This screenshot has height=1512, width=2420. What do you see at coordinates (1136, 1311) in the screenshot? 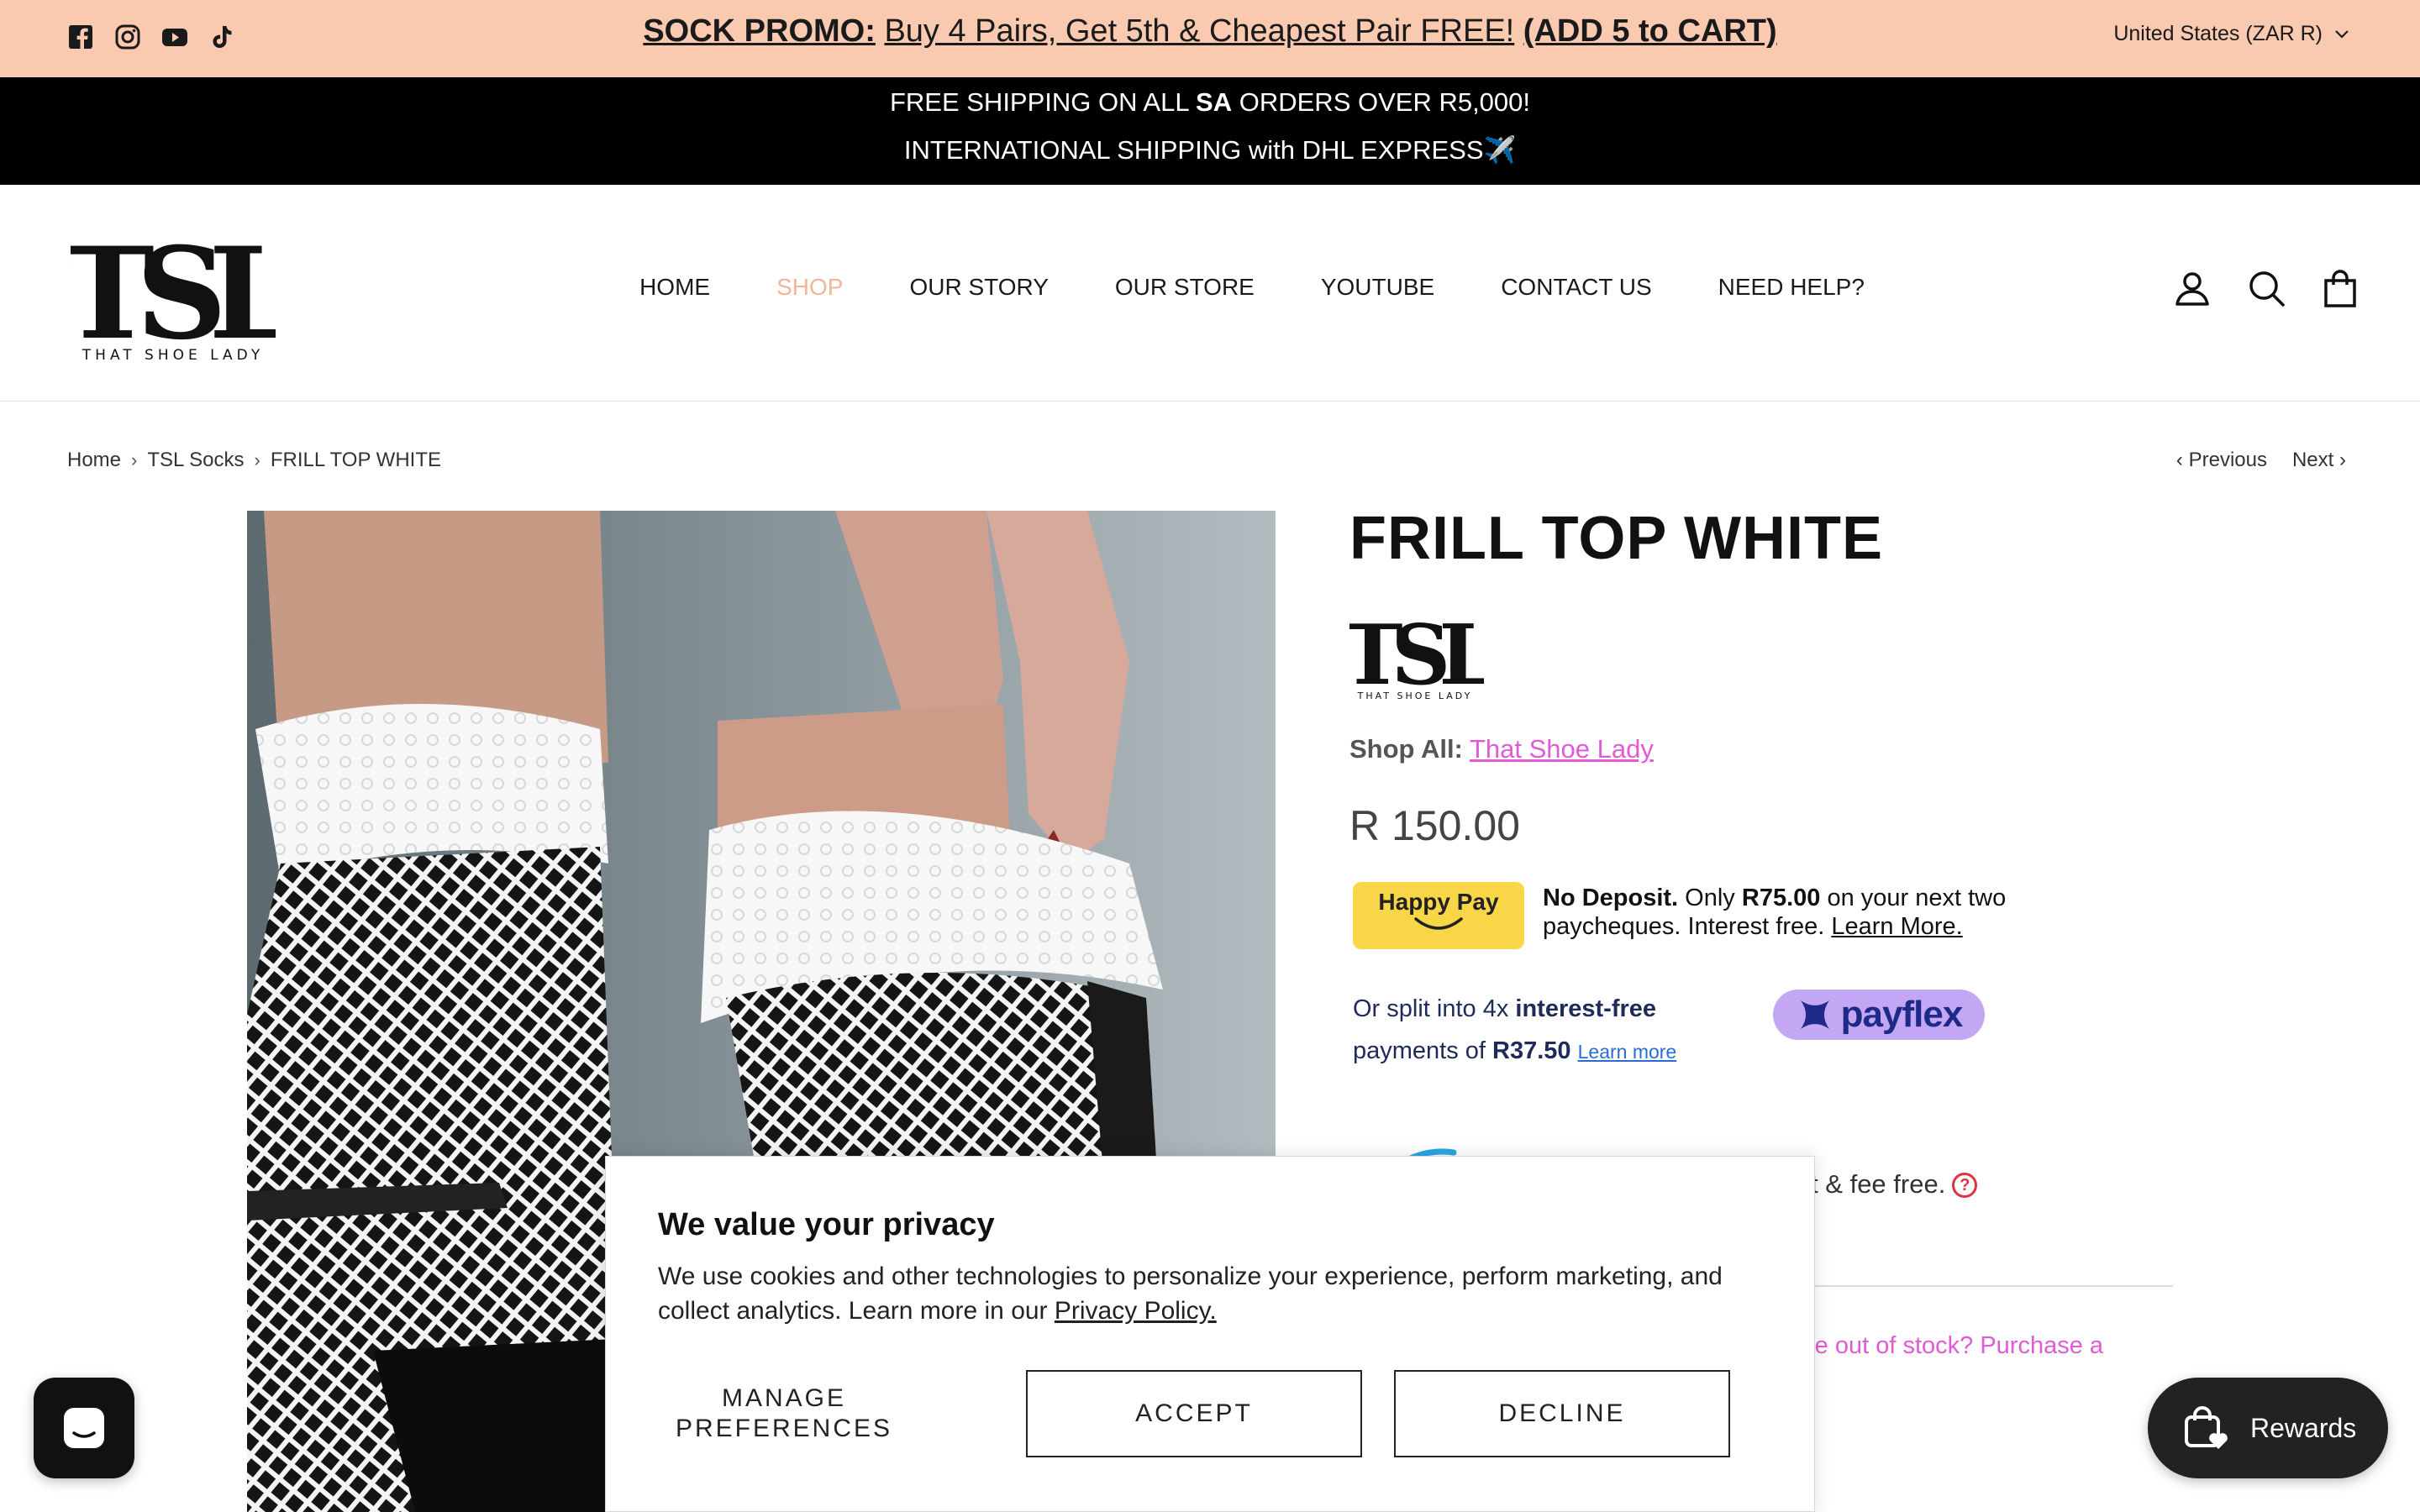
I see `privacy-policy-link: Privacy Policy.` at bounding box center [1136, 1311].